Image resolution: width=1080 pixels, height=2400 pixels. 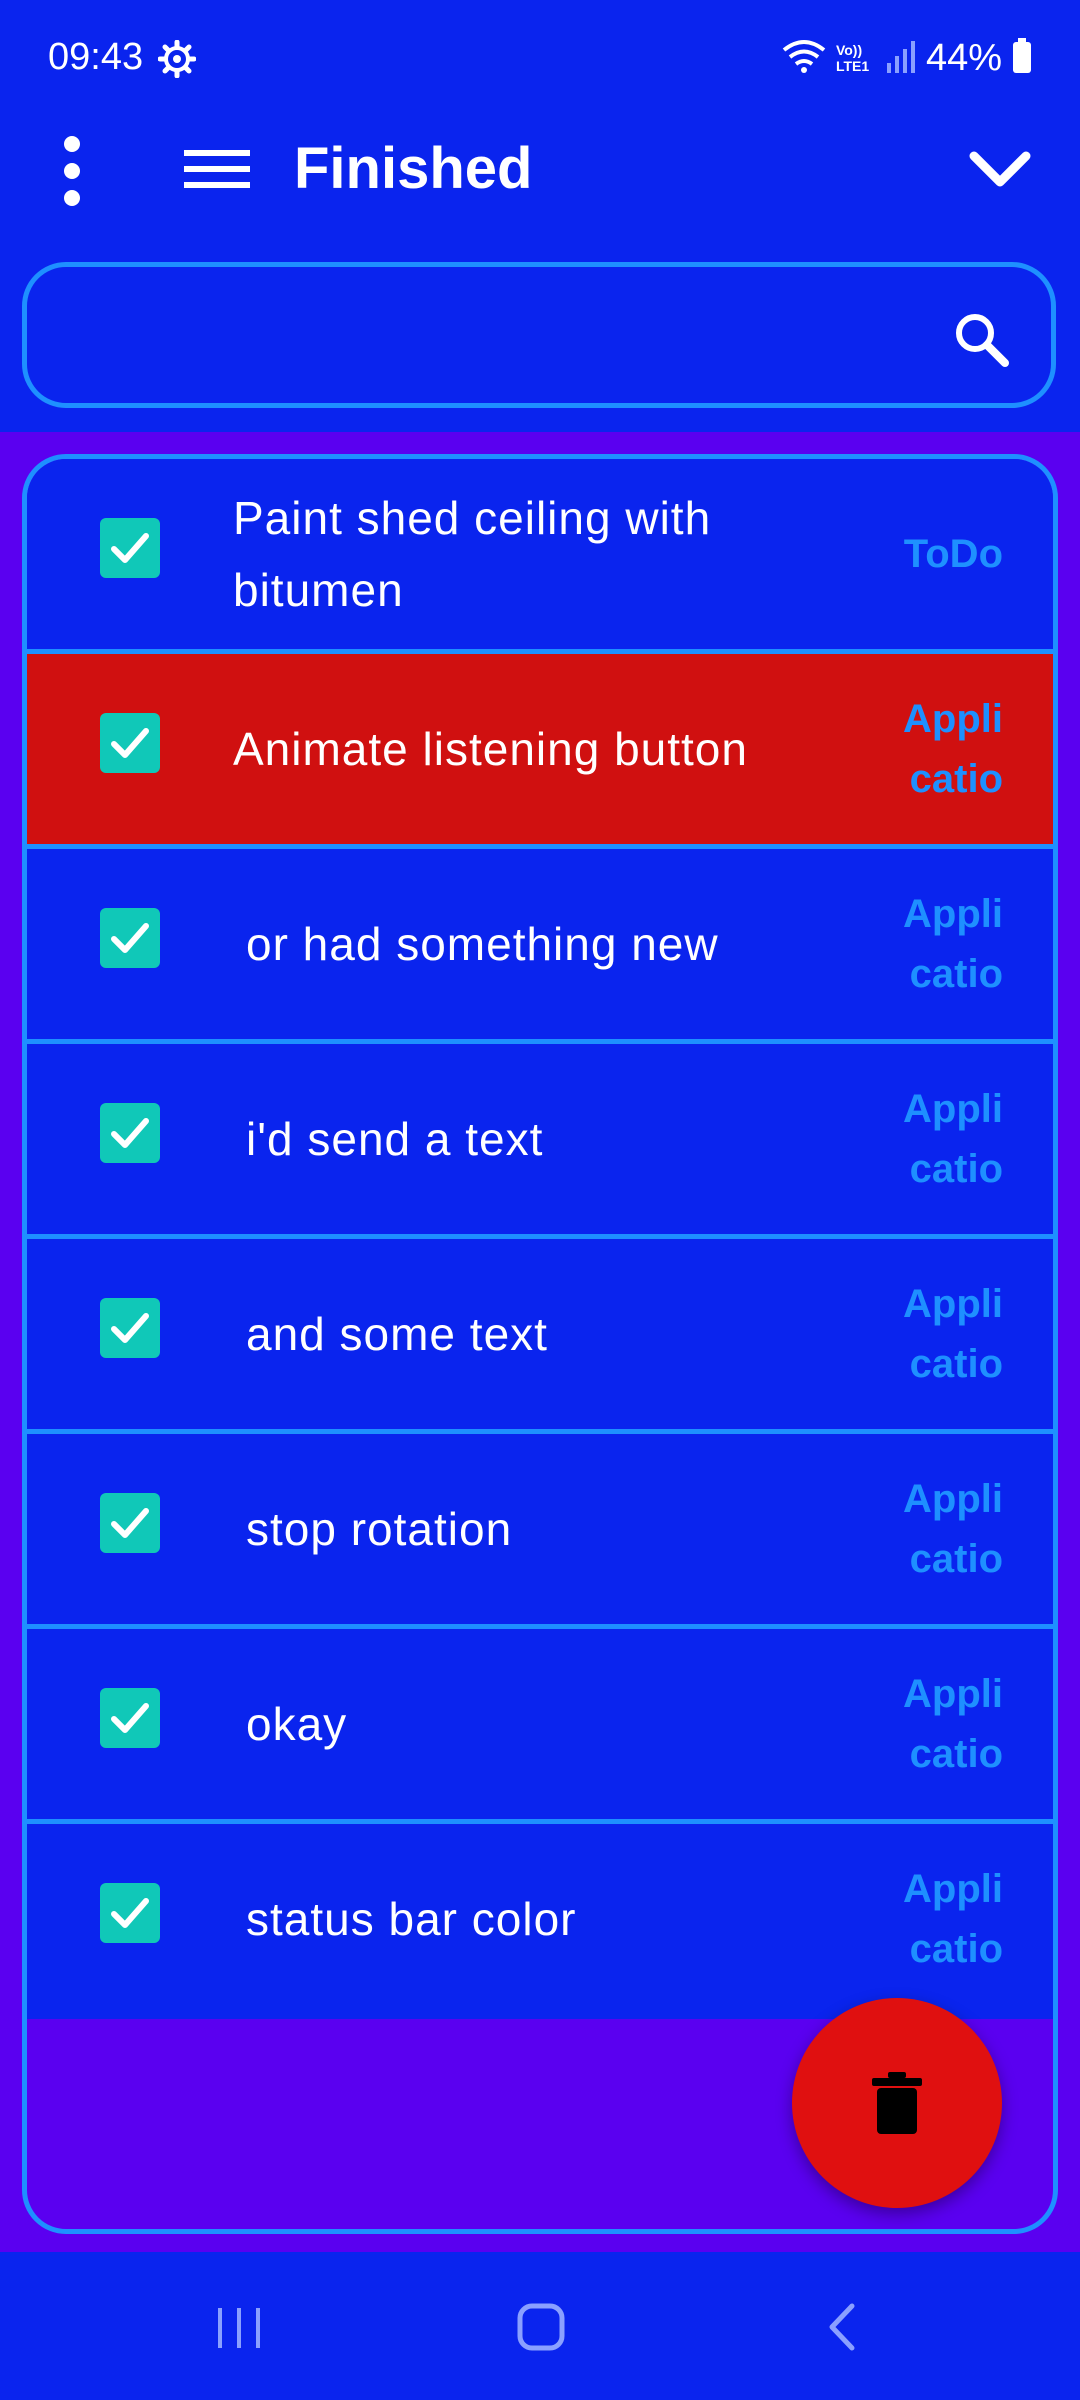 I want to click on more-vert-icon, so click(x=72, y=168).